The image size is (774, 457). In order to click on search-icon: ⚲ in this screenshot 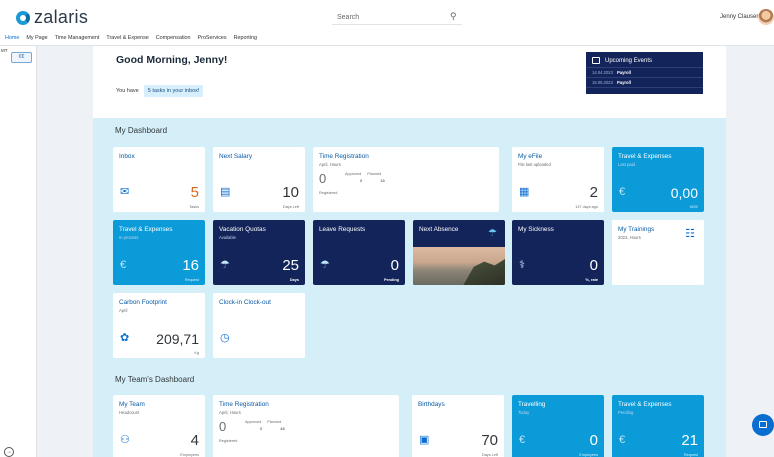, I will do `click(453, 16)`.